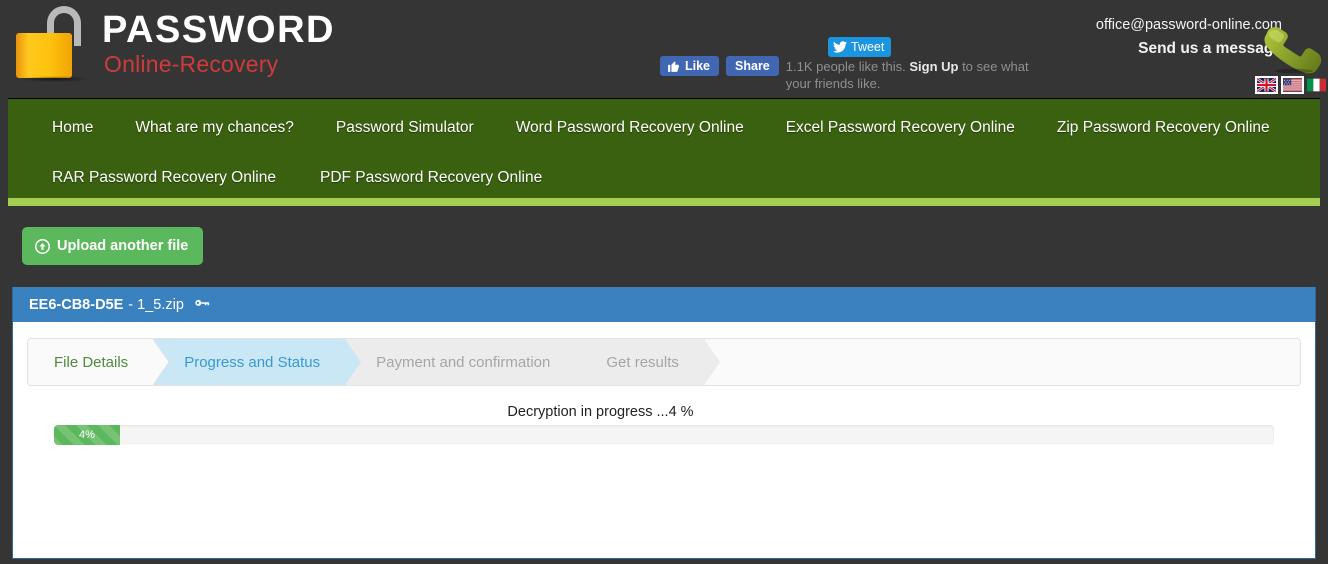 The width and height of the screenshot is (1328, 564). What do you see at coordinates (202, 302) in the screenshot?
I see `key-icon` at bounding box center [202, 302].